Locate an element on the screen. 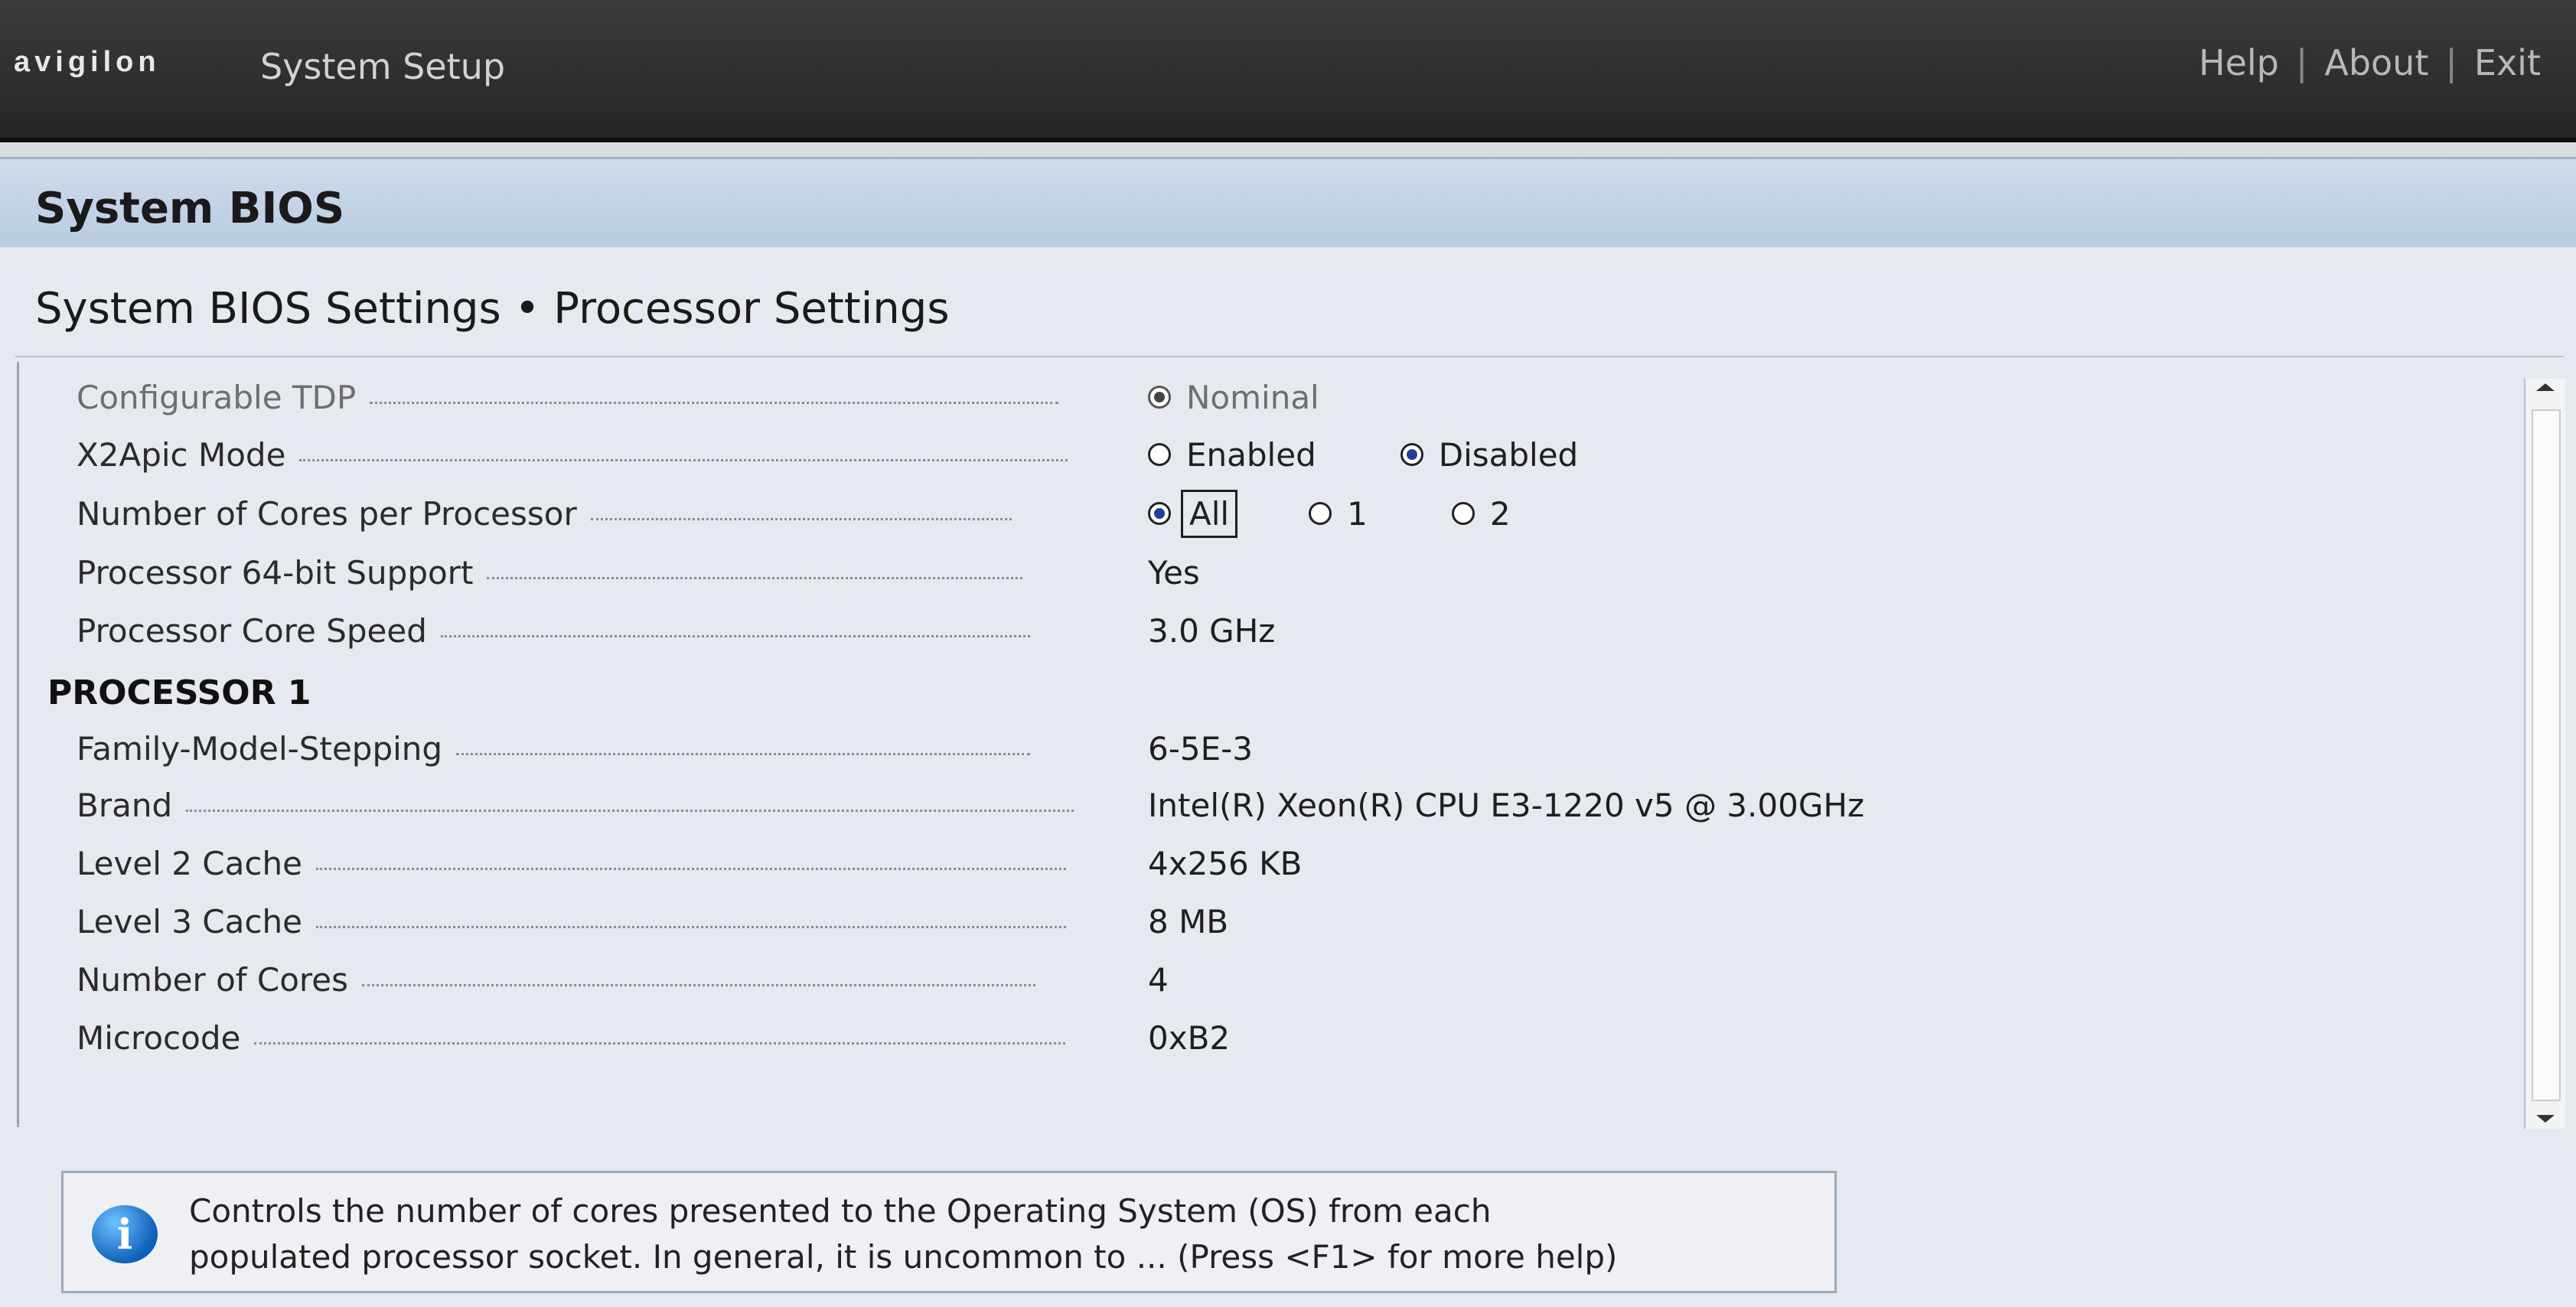 This screenshot has height=1307, width=2576. avigilon-logo: avigilon is located at coordinates (87, 62).